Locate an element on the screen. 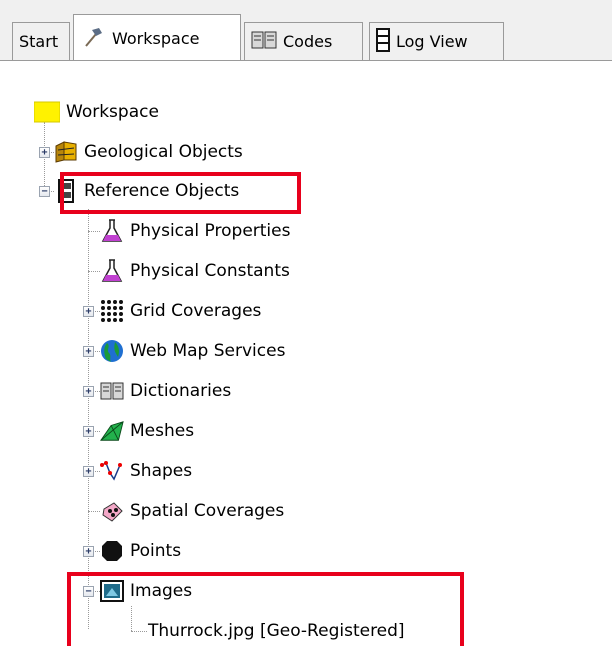 The width and height of the screenshot is (612, 646). tree-item-meshes: Meshes is located at coordinates (147, 431).